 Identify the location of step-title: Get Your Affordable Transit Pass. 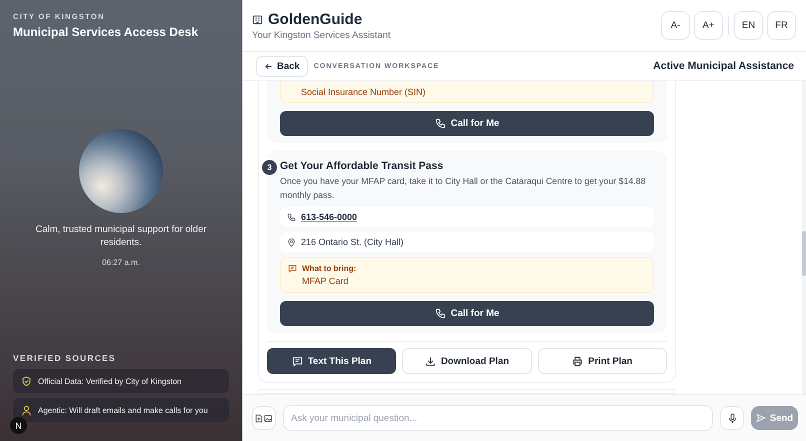
(362, 166).